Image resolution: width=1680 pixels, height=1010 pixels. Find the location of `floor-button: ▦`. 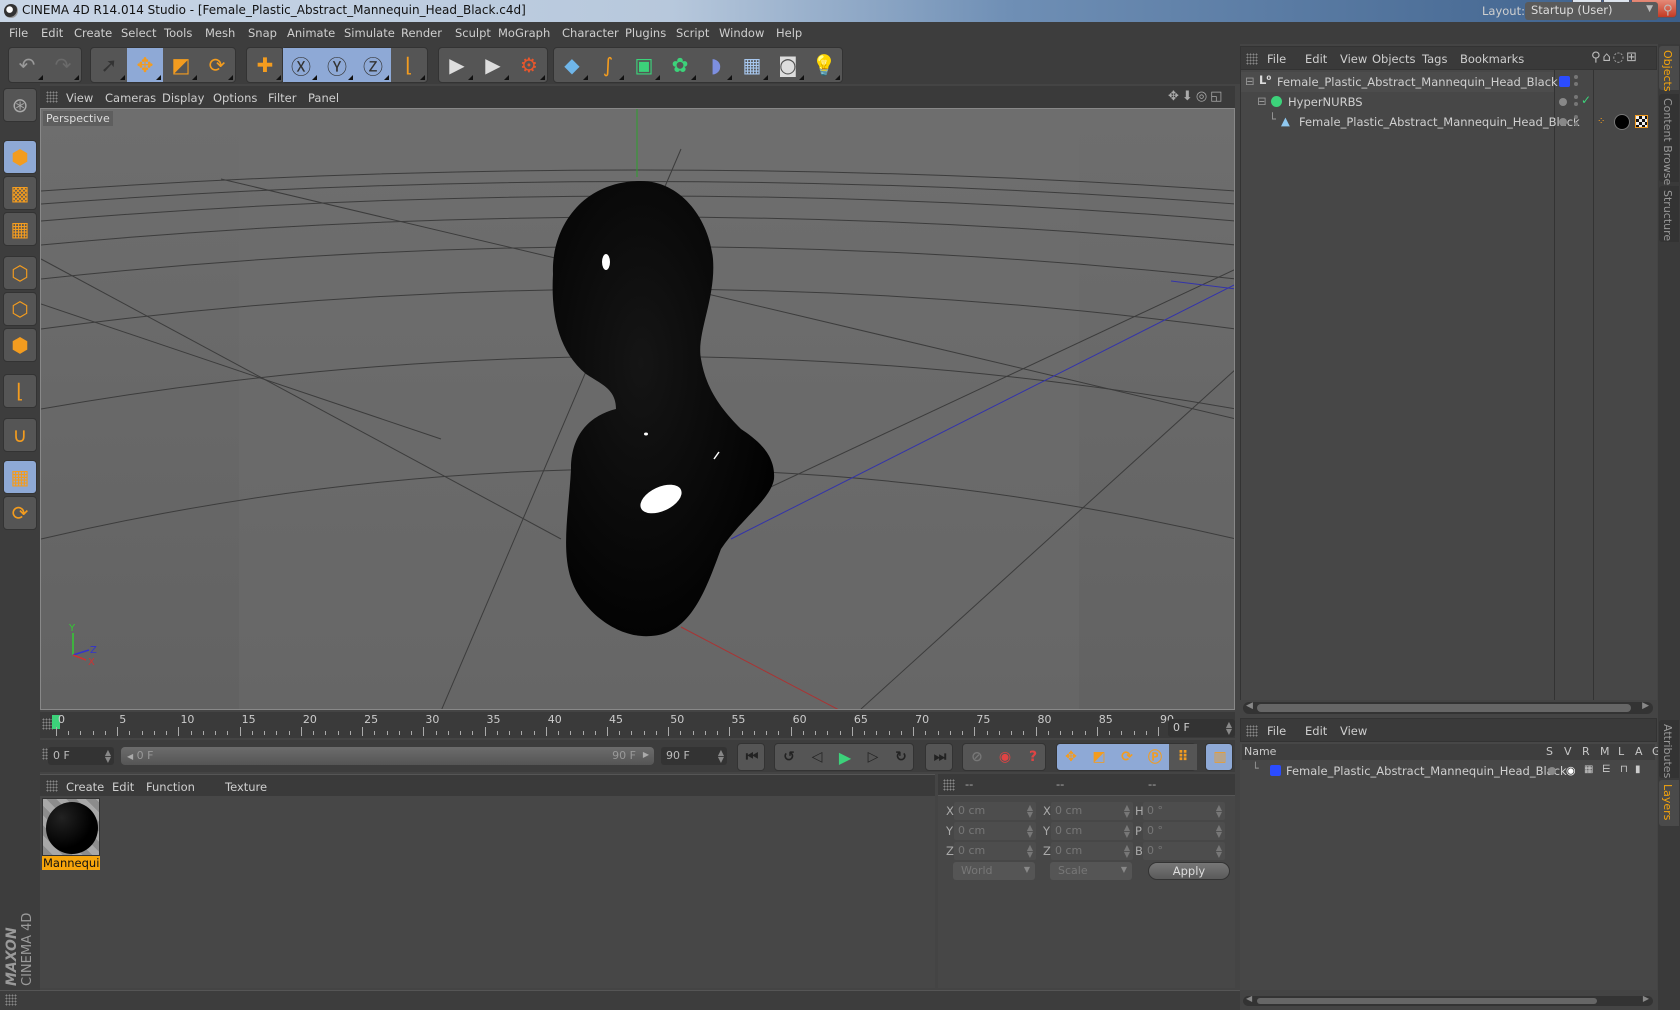

floor-button: ▦ is located at coordinates (752, 65).